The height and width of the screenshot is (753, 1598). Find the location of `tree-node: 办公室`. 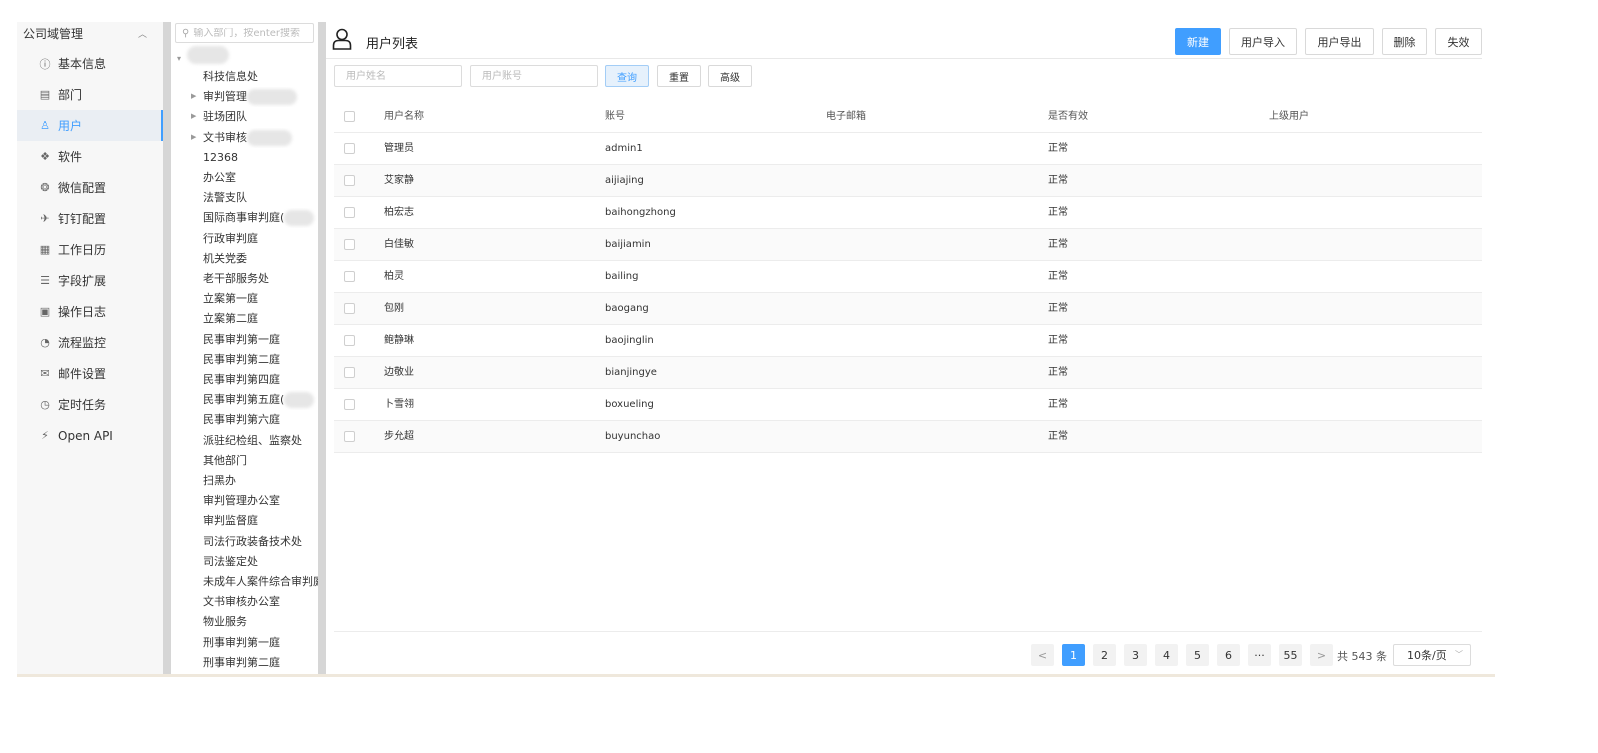

tree-node: 办公室 is located at coordinates (260, 178).